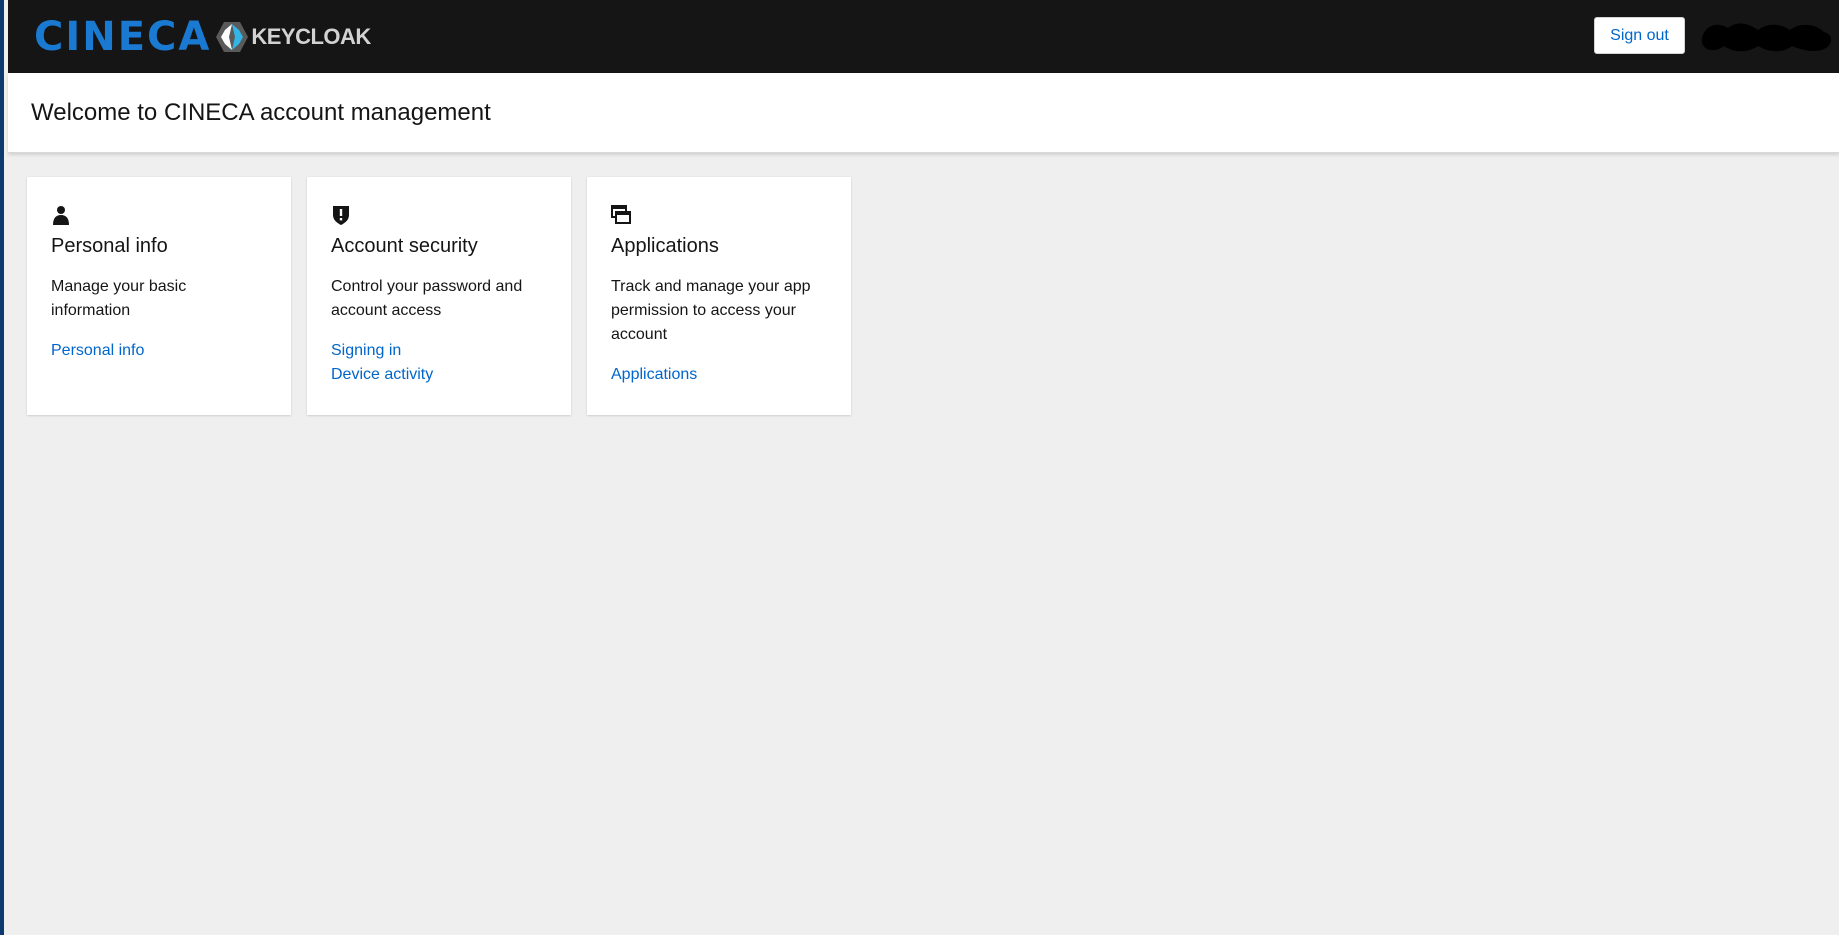 This screenshot has height=935, width=1839. I want to click on windows-icon, so click(621, 214).